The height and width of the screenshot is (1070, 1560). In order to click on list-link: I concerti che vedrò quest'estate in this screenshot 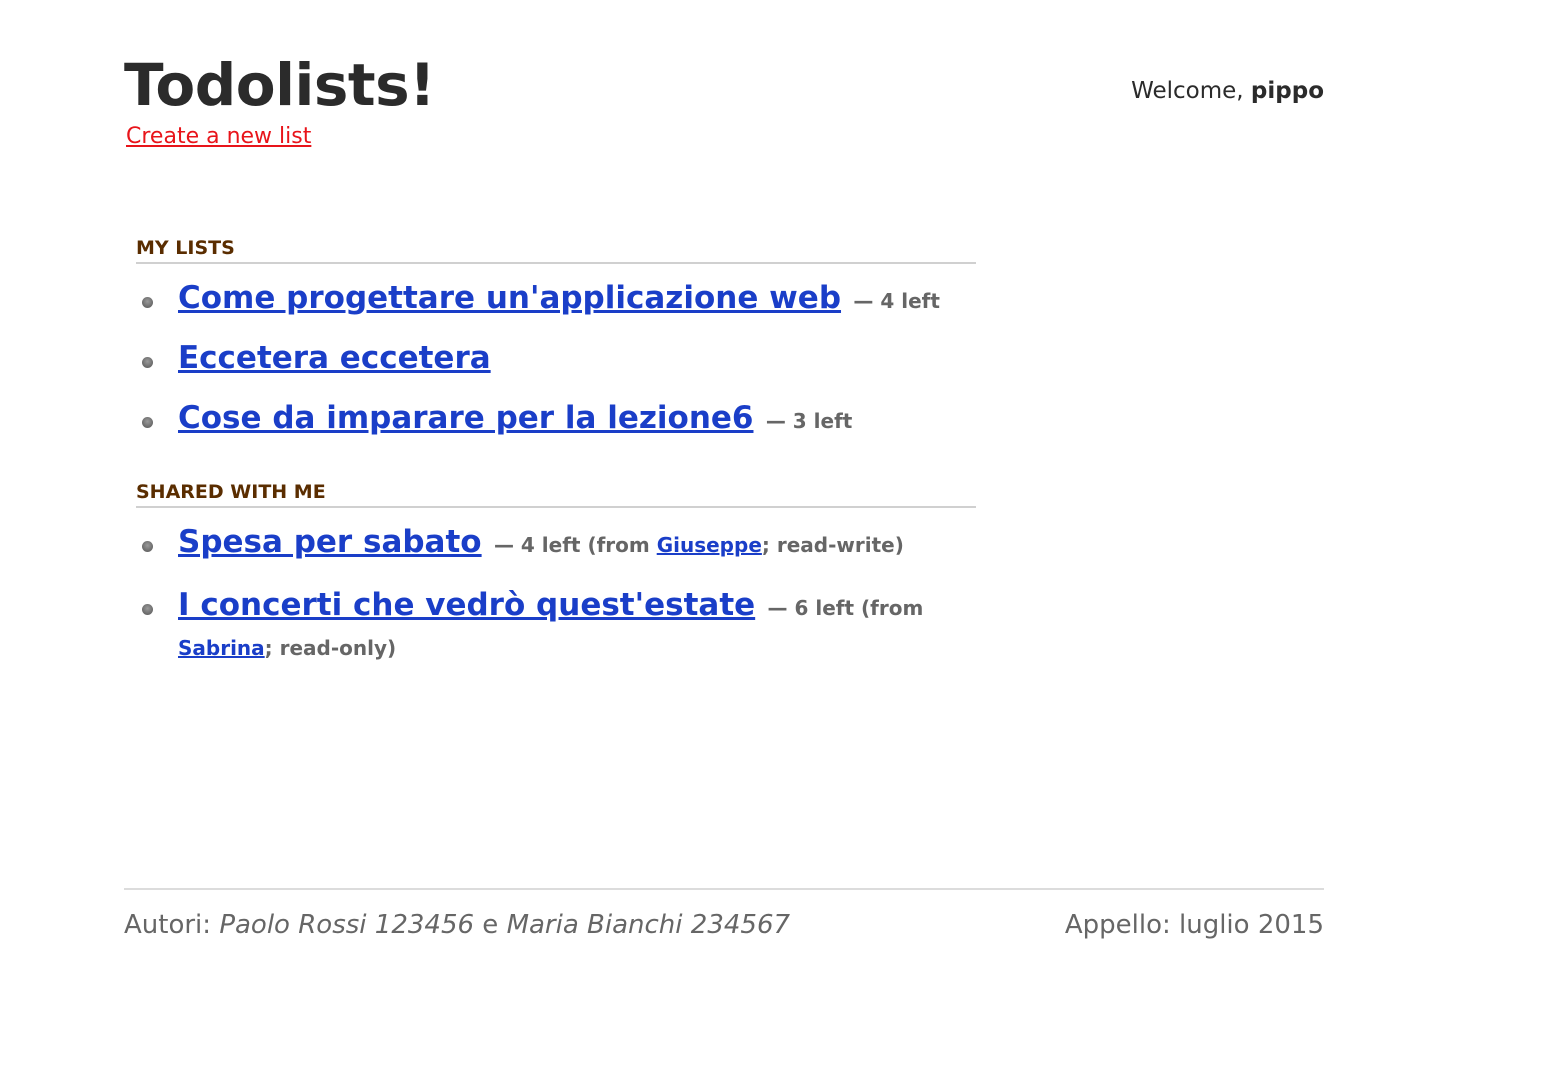, I will do `click(466, 605)`.